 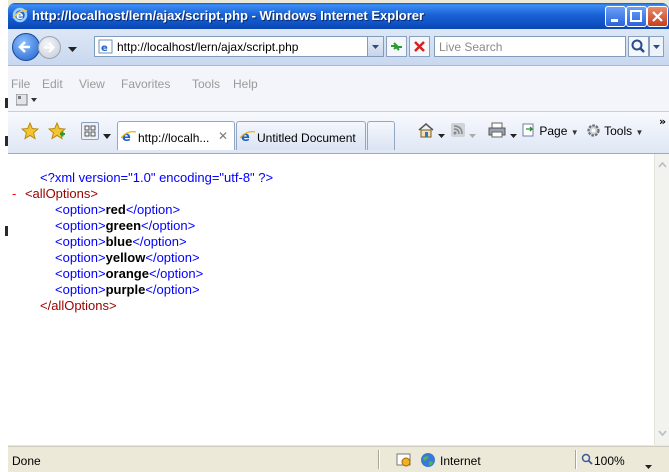 I want to click on minimize-icon, so click(x=614, y=20).